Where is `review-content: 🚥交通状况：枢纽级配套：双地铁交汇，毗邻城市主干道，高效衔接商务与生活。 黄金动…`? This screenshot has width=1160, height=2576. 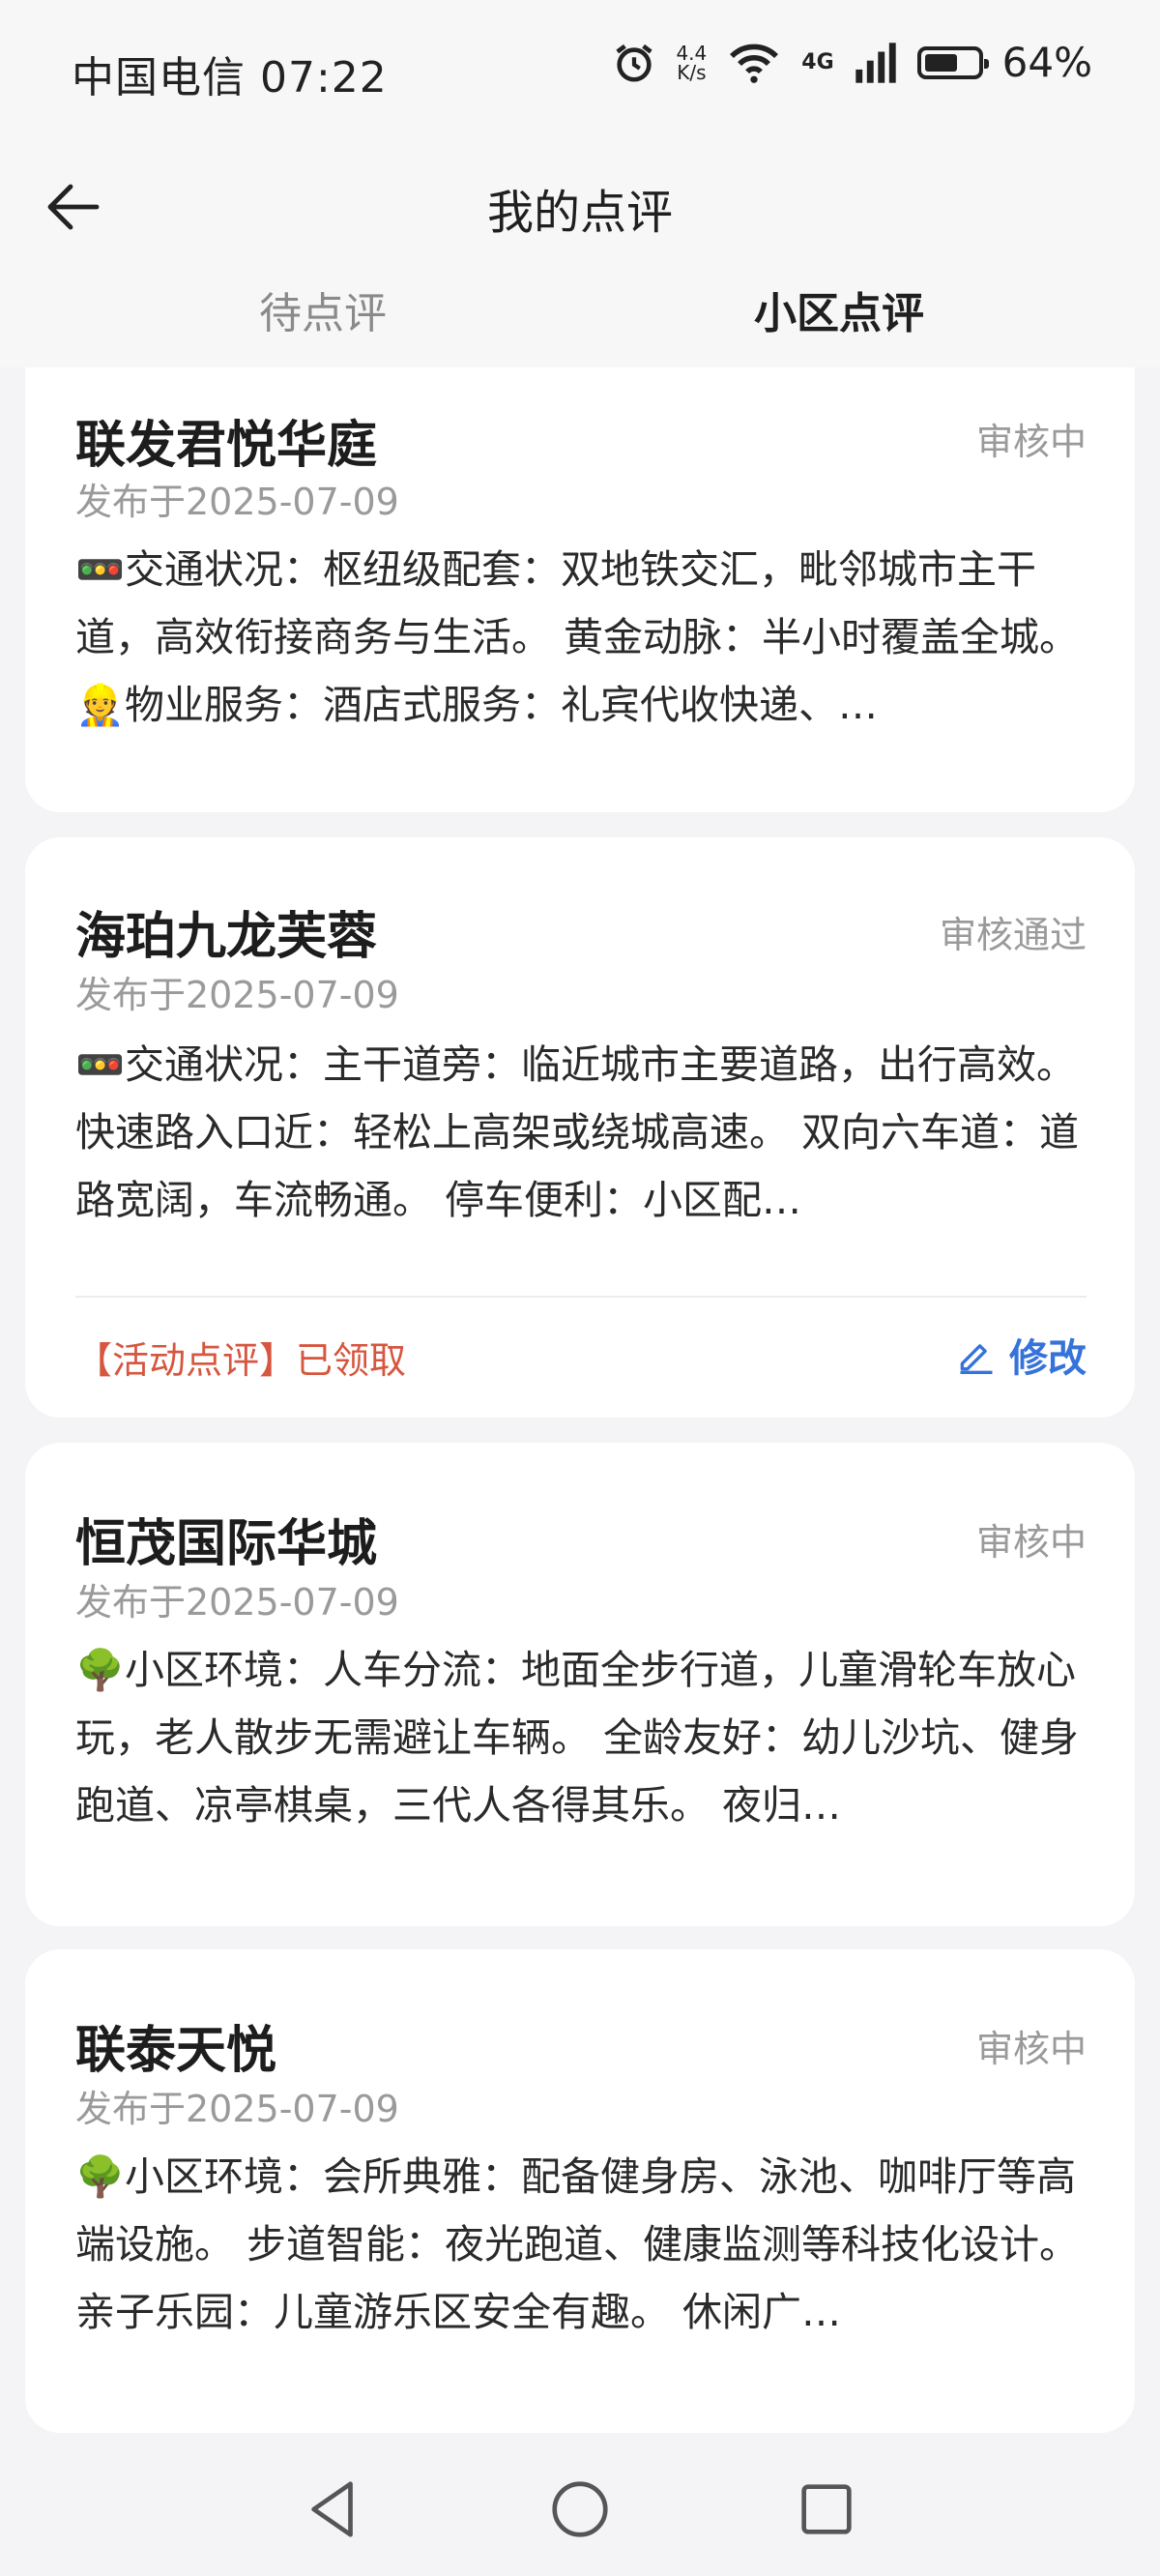 review-content: 🚥交通状况：枢纽级配套：双地铁交汇，毗邻城市主干道，高效衔接商务与生活。 黄金动… is located at coordinates (578, 637).